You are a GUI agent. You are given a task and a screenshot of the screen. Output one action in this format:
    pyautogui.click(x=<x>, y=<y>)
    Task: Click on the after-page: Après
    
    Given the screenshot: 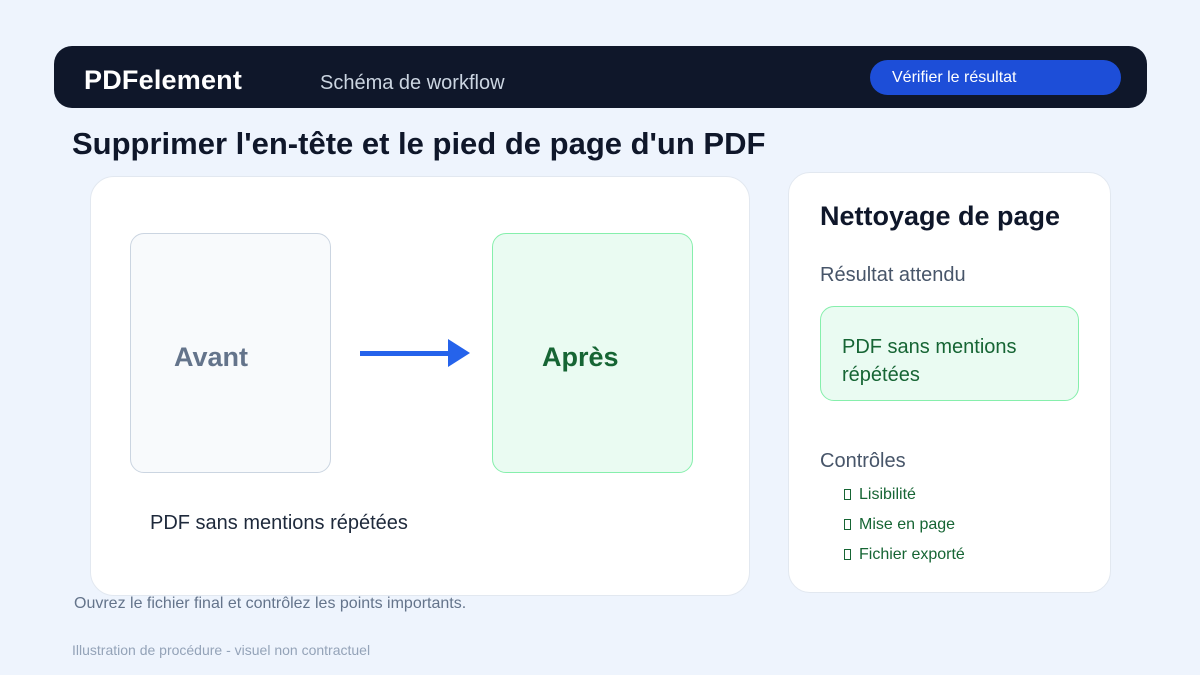 What is the action you would take?
    pyautogui.click(x=592, y=353)
    